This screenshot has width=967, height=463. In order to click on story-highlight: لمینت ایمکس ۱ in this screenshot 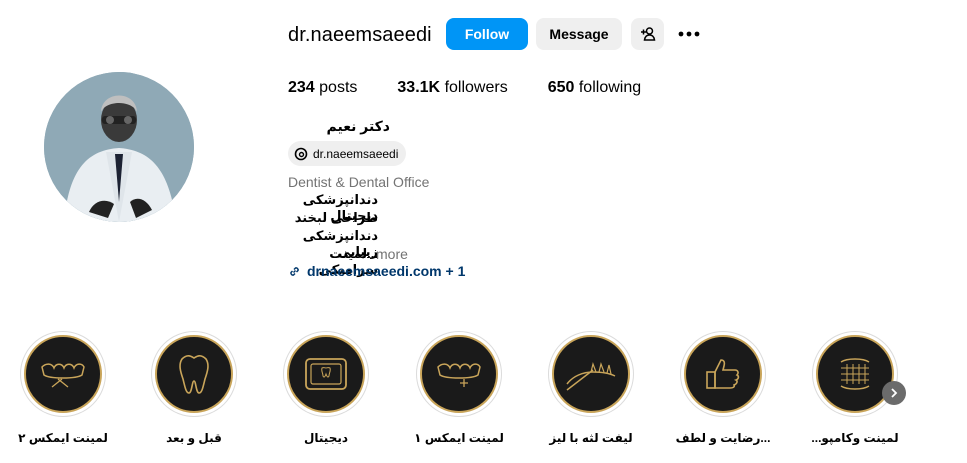, I will do `click(459, 391)`.